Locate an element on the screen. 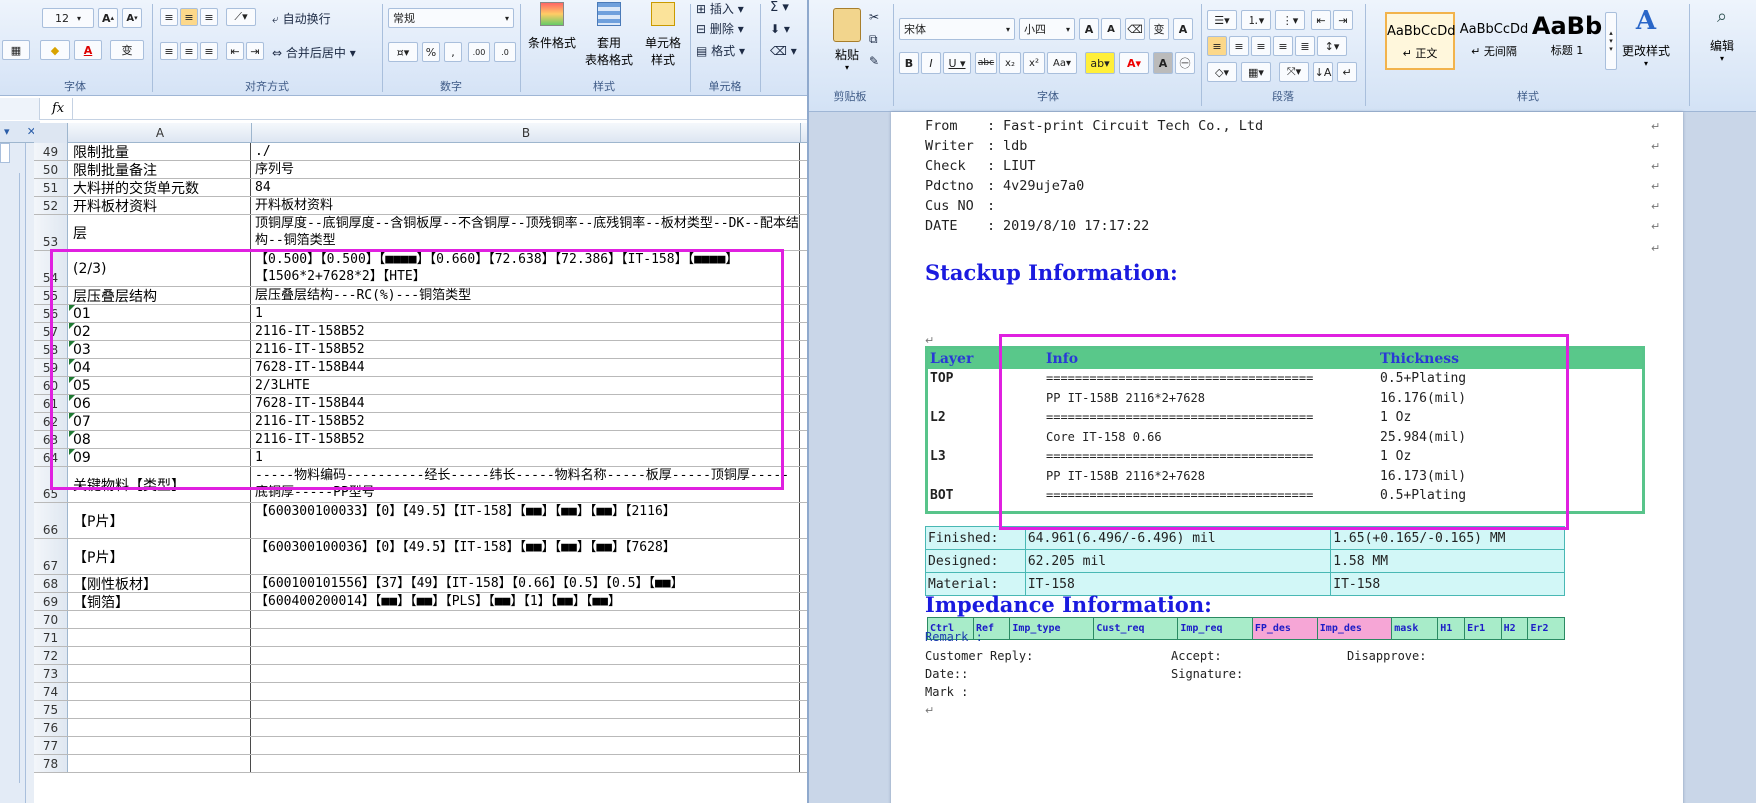  borders-icon: ▦ is located at coordinates (16, 50).